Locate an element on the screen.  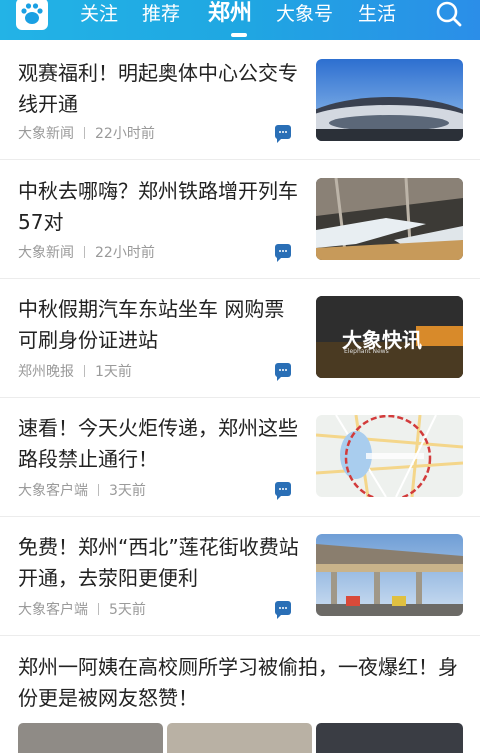
news-title: 郑州一阿姨在高校厕所学习被偷拍，一夜爆红！身份更是被网友怒赞！ is located at coordinates (238, 682).